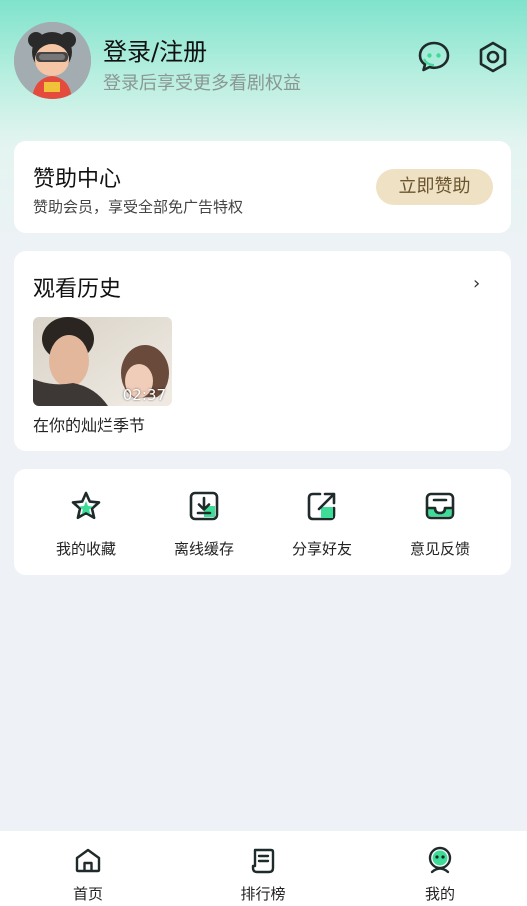 The width and height of the screenshot is (527, 906). Describe the element at coordinates (204, 506) in the screenshot. I see `download-icon` at that location.